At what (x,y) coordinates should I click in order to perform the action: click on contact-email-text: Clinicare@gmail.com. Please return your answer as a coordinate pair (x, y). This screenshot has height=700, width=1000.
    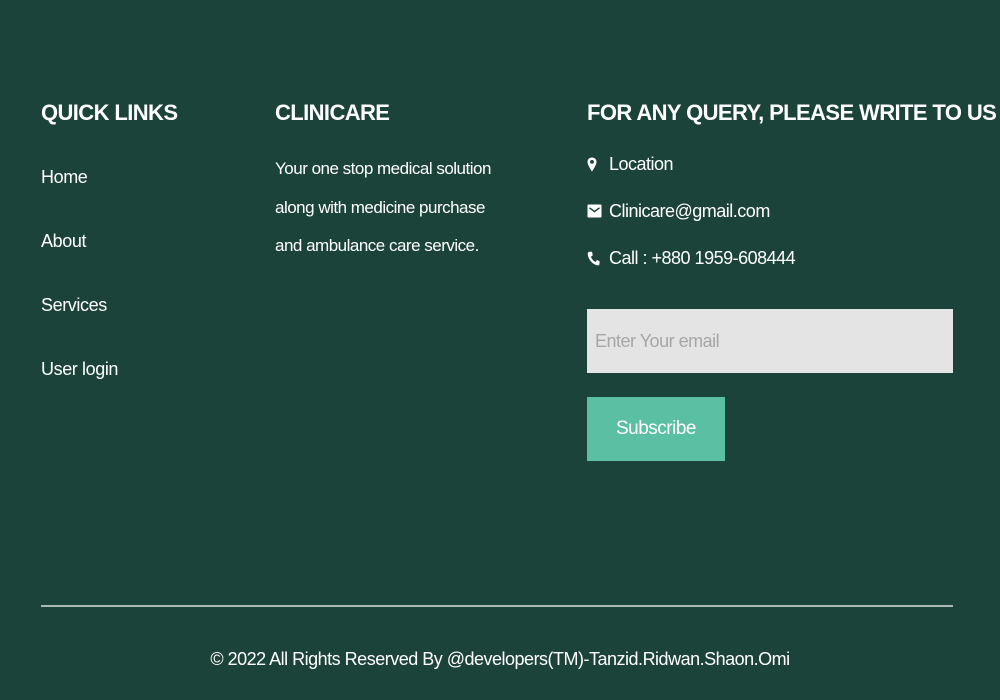
    Looking at the image, I should click on (689, 211).